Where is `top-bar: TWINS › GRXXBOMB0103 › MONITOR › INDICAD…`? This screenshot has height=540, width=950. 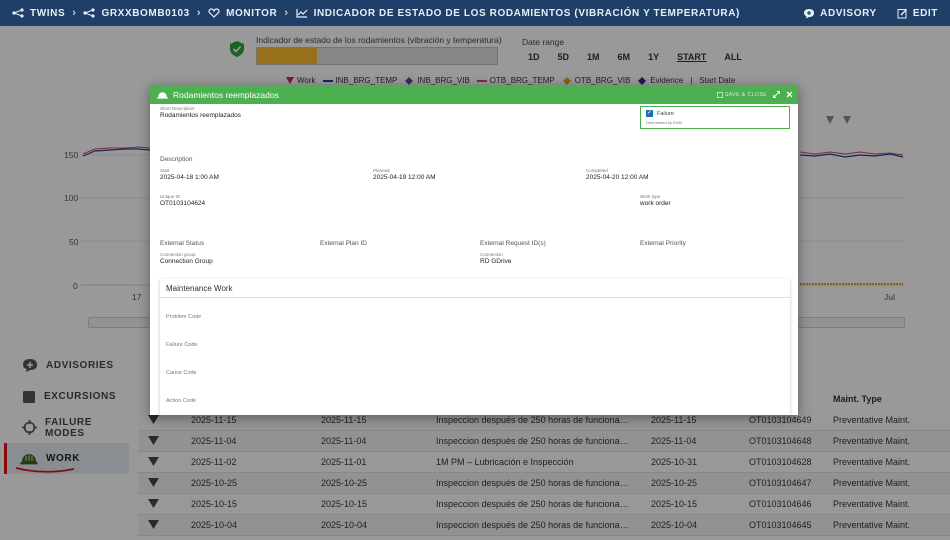 top-bar: TWINS › GRXXBOMB0103 › MONITOR › INDICAD… is located at coordinates (475, 13).